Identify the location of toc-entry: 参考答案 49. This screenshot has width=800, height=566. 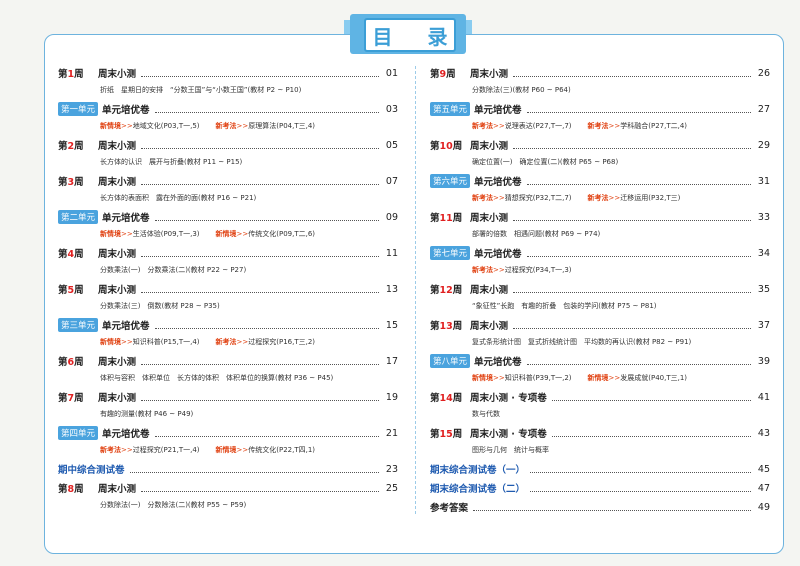
(600, 507).